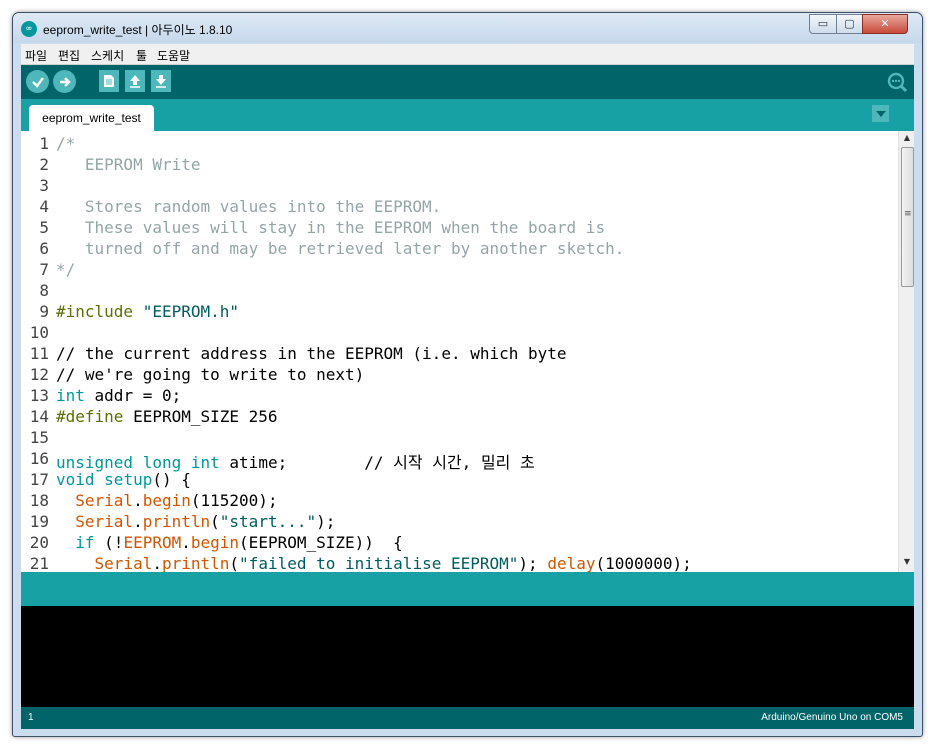 Image resolution: width=940 pixels, height=754 pixels. What do you see at coordinates (571, 563) in the screenshot?
I see `code-token: delay` at bounding box center [571, 563].